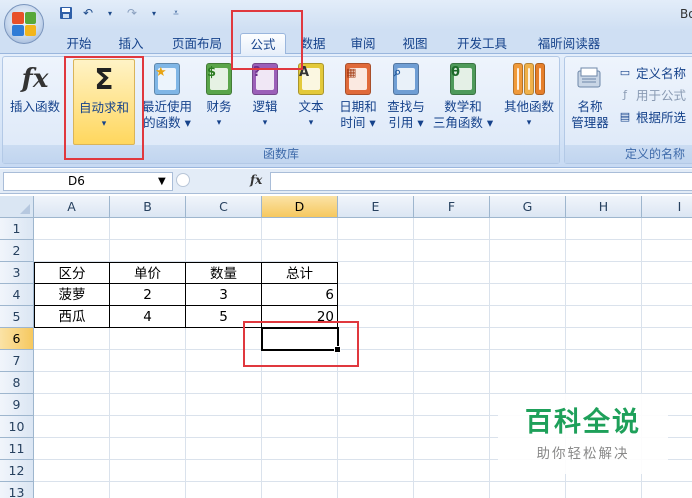 This screenshot has height=498, width=692. I want to click on define-name-item: ▭ 定义名称, so click(651, 72).